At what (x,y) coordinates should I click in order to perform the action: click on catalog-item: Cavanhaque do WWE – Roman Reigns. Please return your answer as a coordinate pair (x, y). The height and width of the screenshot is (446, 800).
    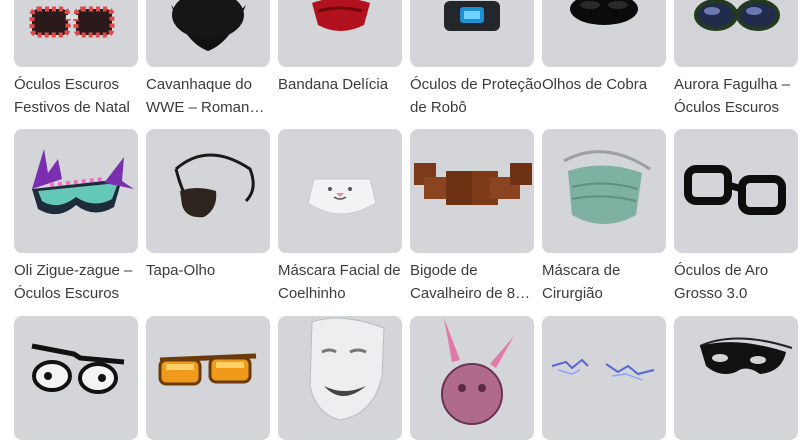
    Looking at the image, I should click on (208, 59).